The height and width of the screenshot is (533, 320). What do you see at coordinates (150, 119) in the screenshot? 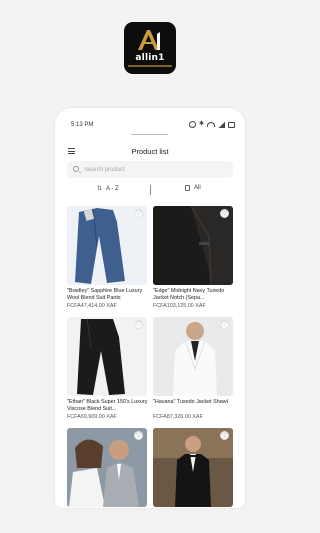
I see `status-bar: 5:13 PM ✱` at bounding box center [150, 119].